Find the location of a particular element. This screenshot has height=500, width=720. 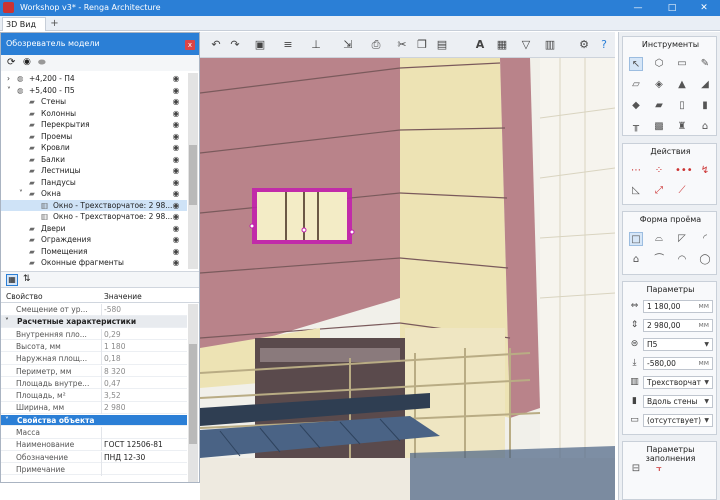

property-value: 0,29 is located at coordinates (112, 335).